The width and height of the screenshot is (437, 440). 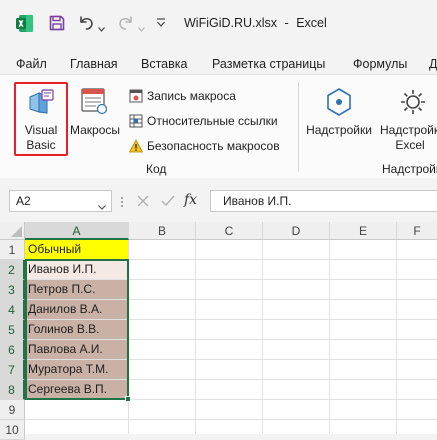 What do you see at coordinates (298, 127) in the screenshot?
I see `ribbon-group-divider` at bounding box center [298, 127].